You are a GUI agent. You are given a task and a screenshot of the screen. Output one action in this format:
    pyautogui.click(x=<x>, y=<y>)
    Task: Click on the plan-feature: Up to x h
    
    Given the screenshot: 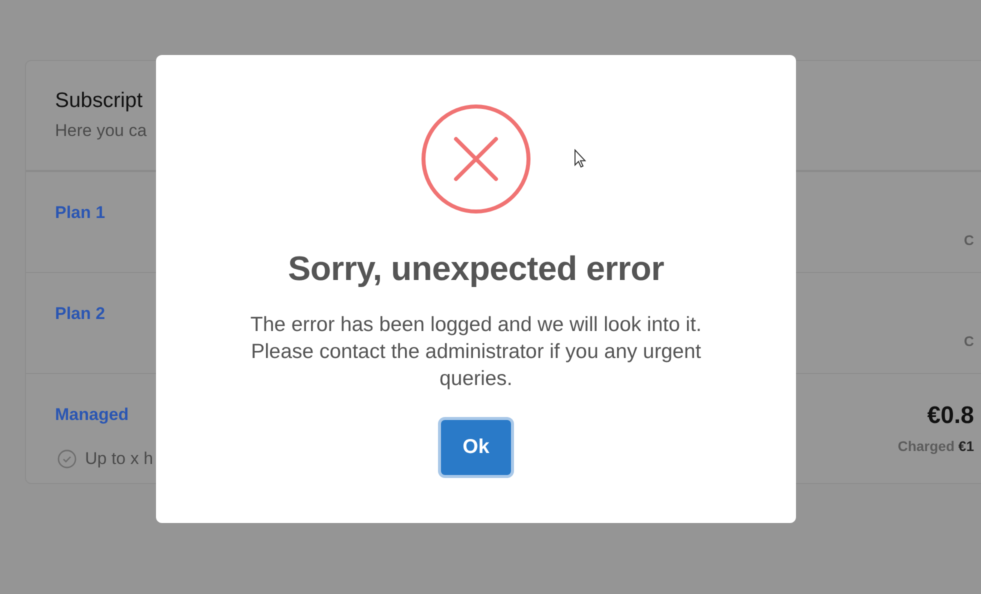 What is the action you would take?
    pyautogui.click(x=119, y=459)
    